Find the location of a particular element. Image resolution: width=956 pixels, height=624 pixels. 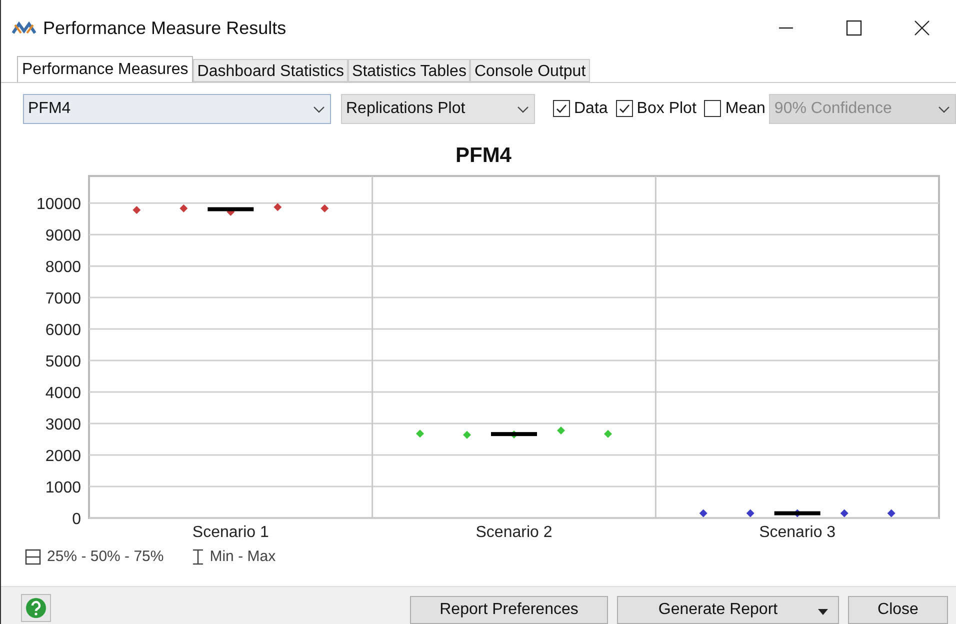

y-tick-label: 8000 is located at coordinates (63, 267).